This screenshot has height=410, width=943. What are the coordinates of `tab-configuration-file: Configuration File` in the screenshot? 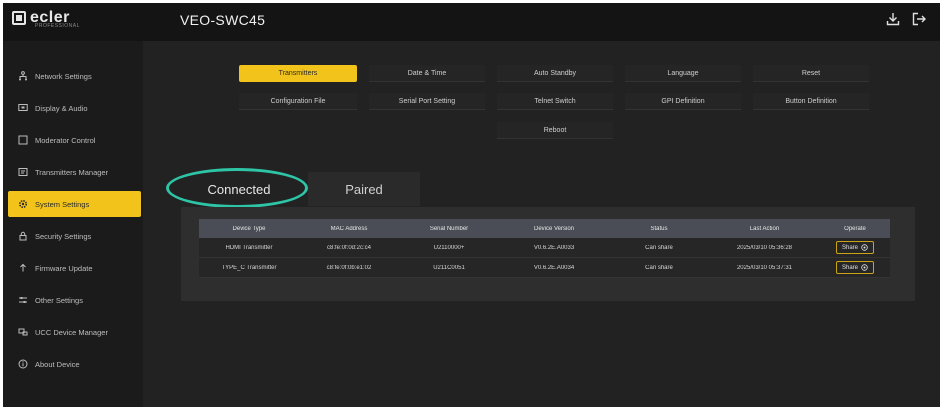 It's located at (298, 101).